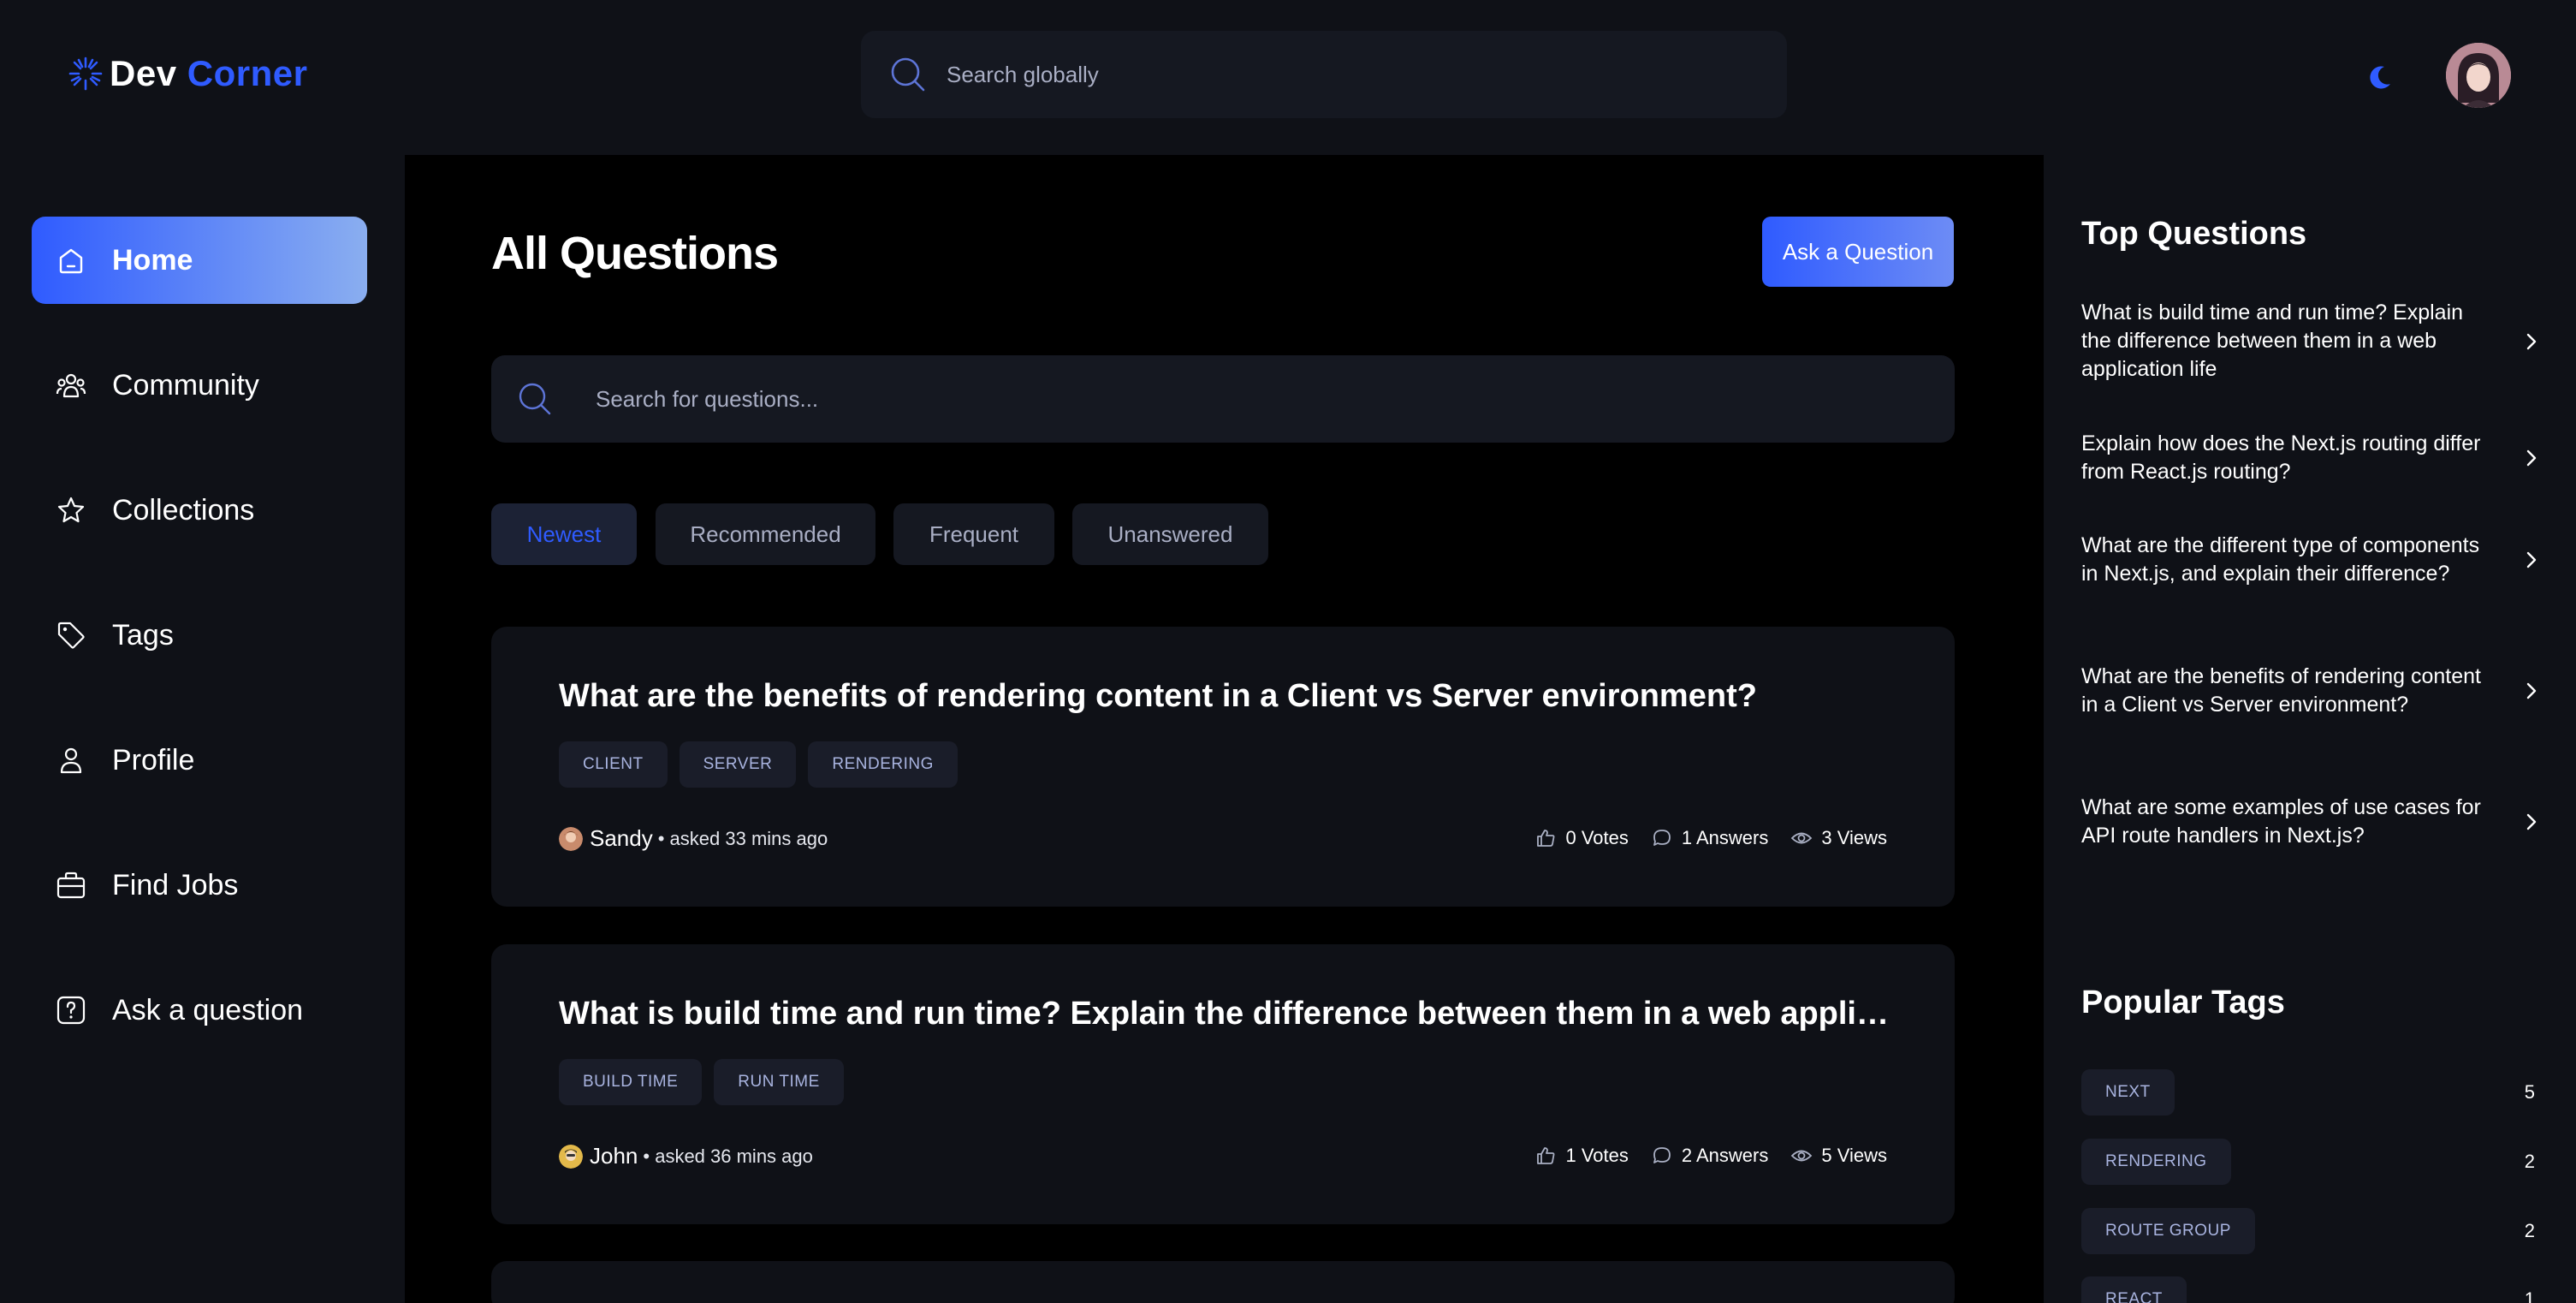  Describe the element at coordinates (199, 260) in the screenshot. I see `sidebar-item-home: Home` at that location.